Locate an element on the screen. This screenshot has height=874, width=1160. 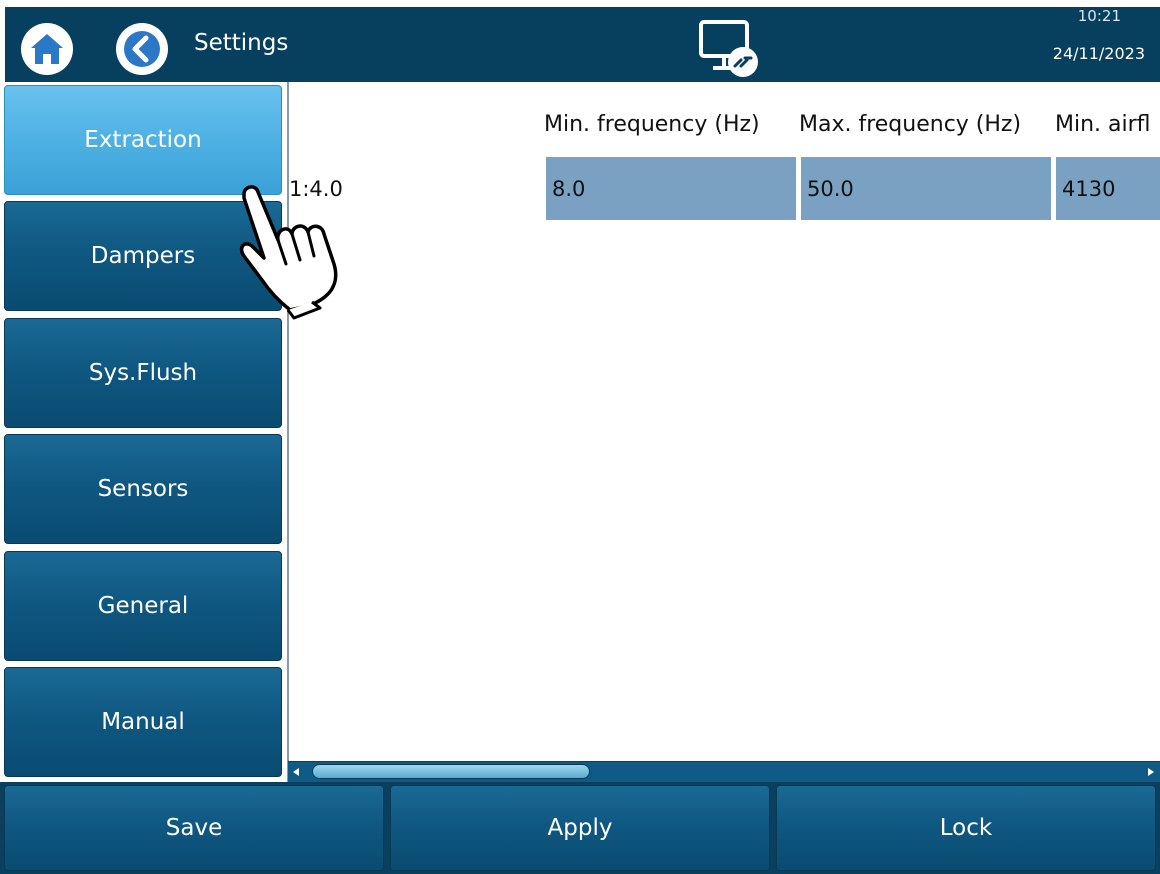
nav-extraction-button: Extraction is located at coordinates (143, 140).